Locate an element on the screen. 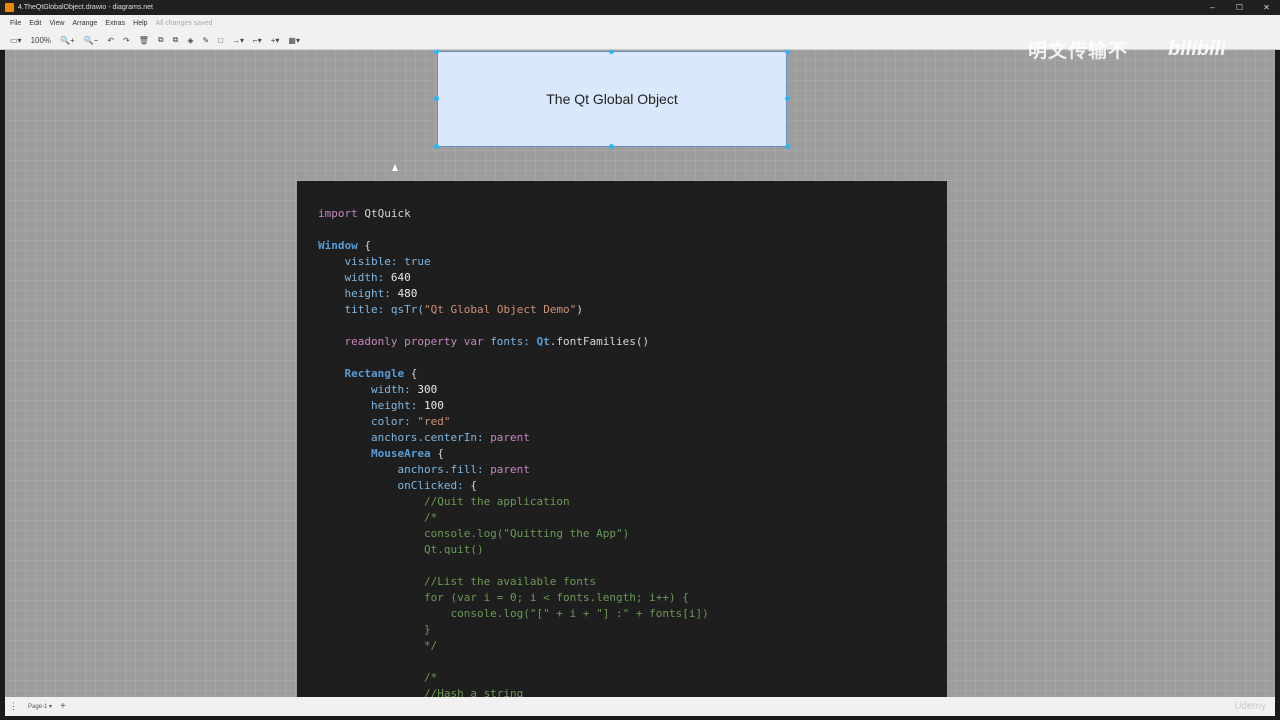 This screenshot has width=1280, height=720. code-line: MouseArea { is located at coordinates (632, 454).